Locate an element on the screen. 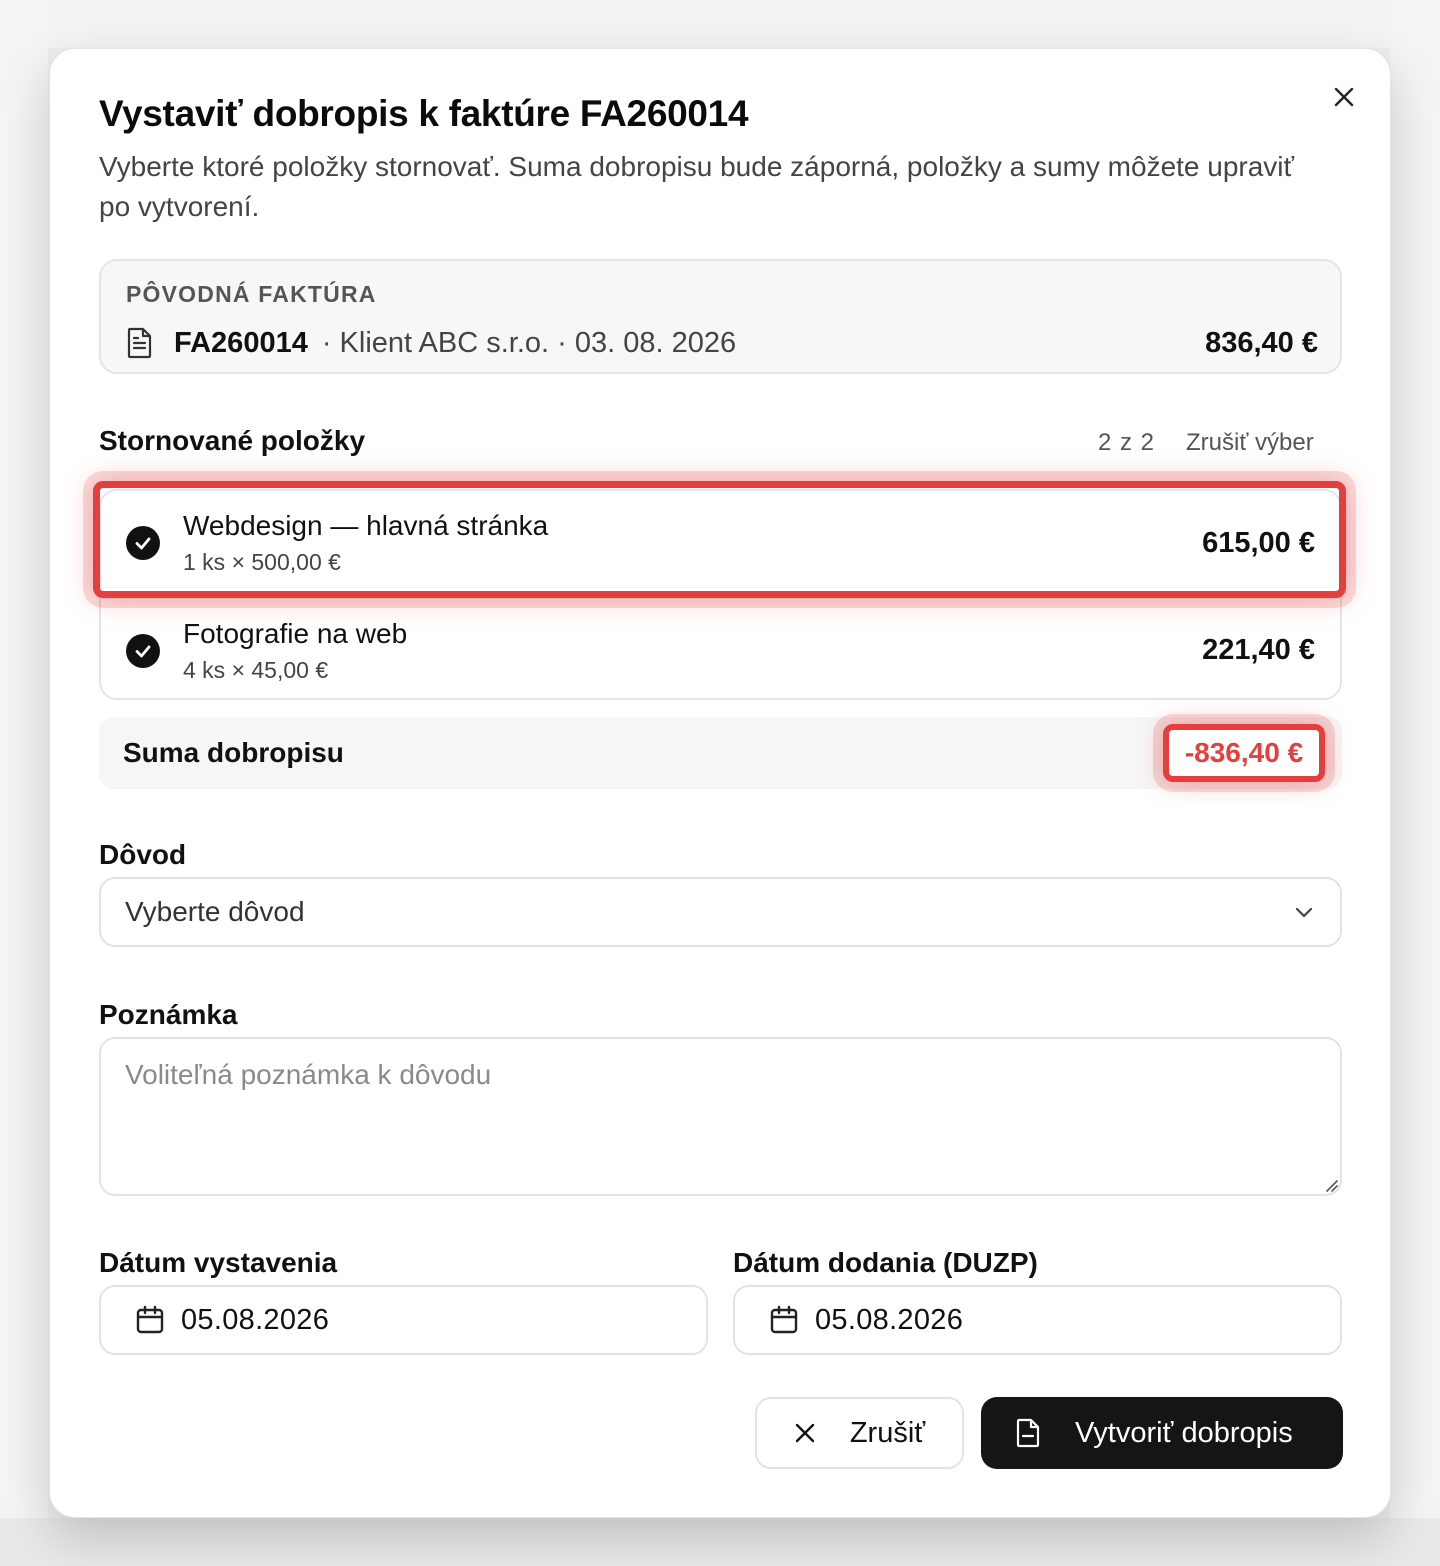 The width and height of the screenshot is (1440, 1566). create-credit-note-button: Vytvoriť dobropis is located at coordinates (1162, 1433).